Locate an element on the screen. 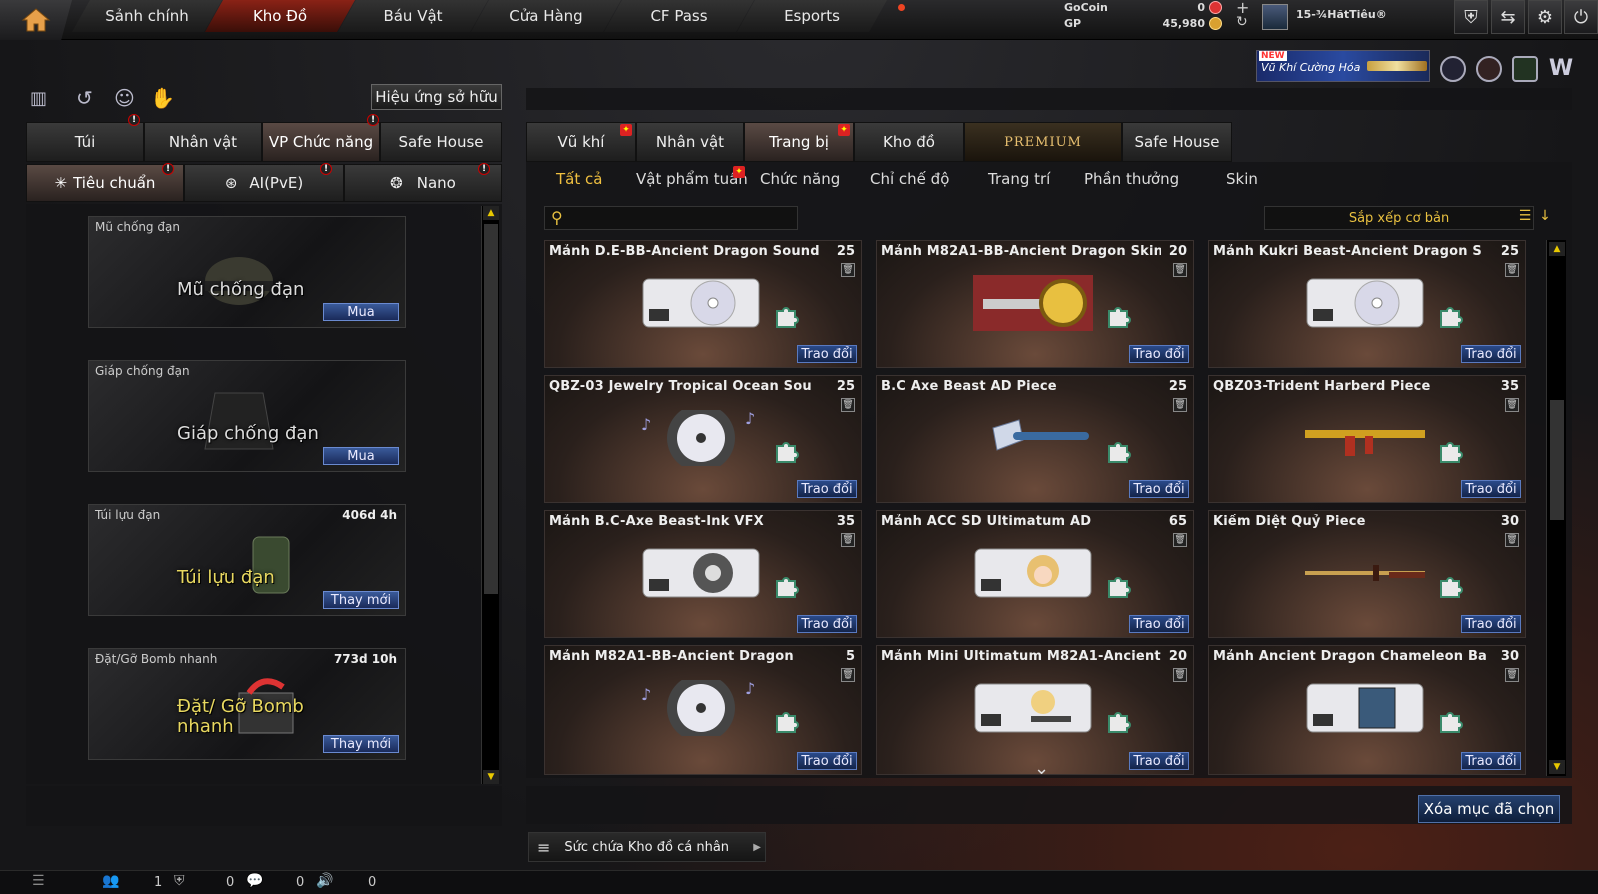 This screenshot has height=894, width=1598. exit-icon: ⇆ is located at coordinates (1508, 17).